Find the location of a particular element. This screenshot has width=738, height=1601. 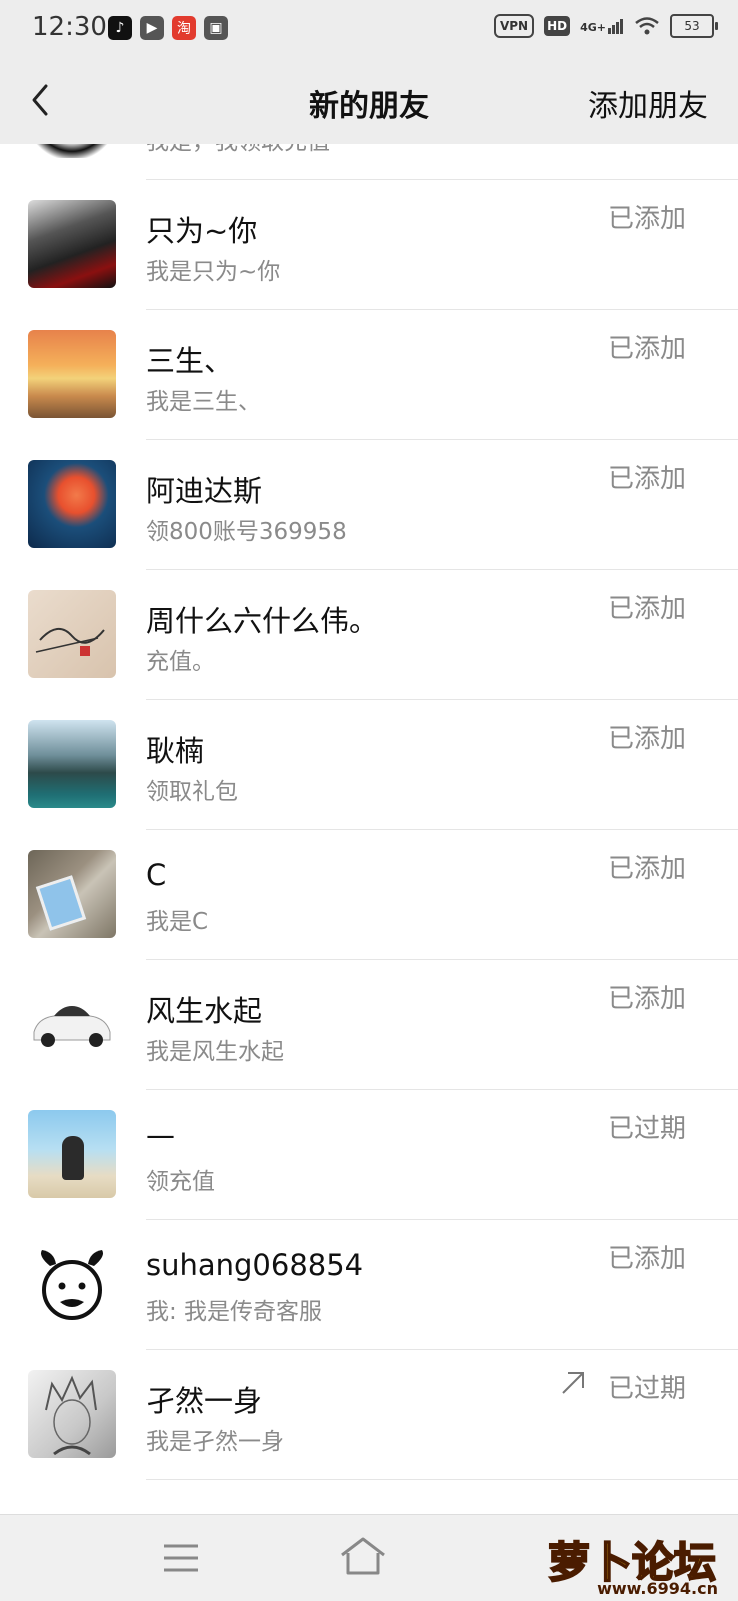

wifi-icon is located at coordinates (647, 26).